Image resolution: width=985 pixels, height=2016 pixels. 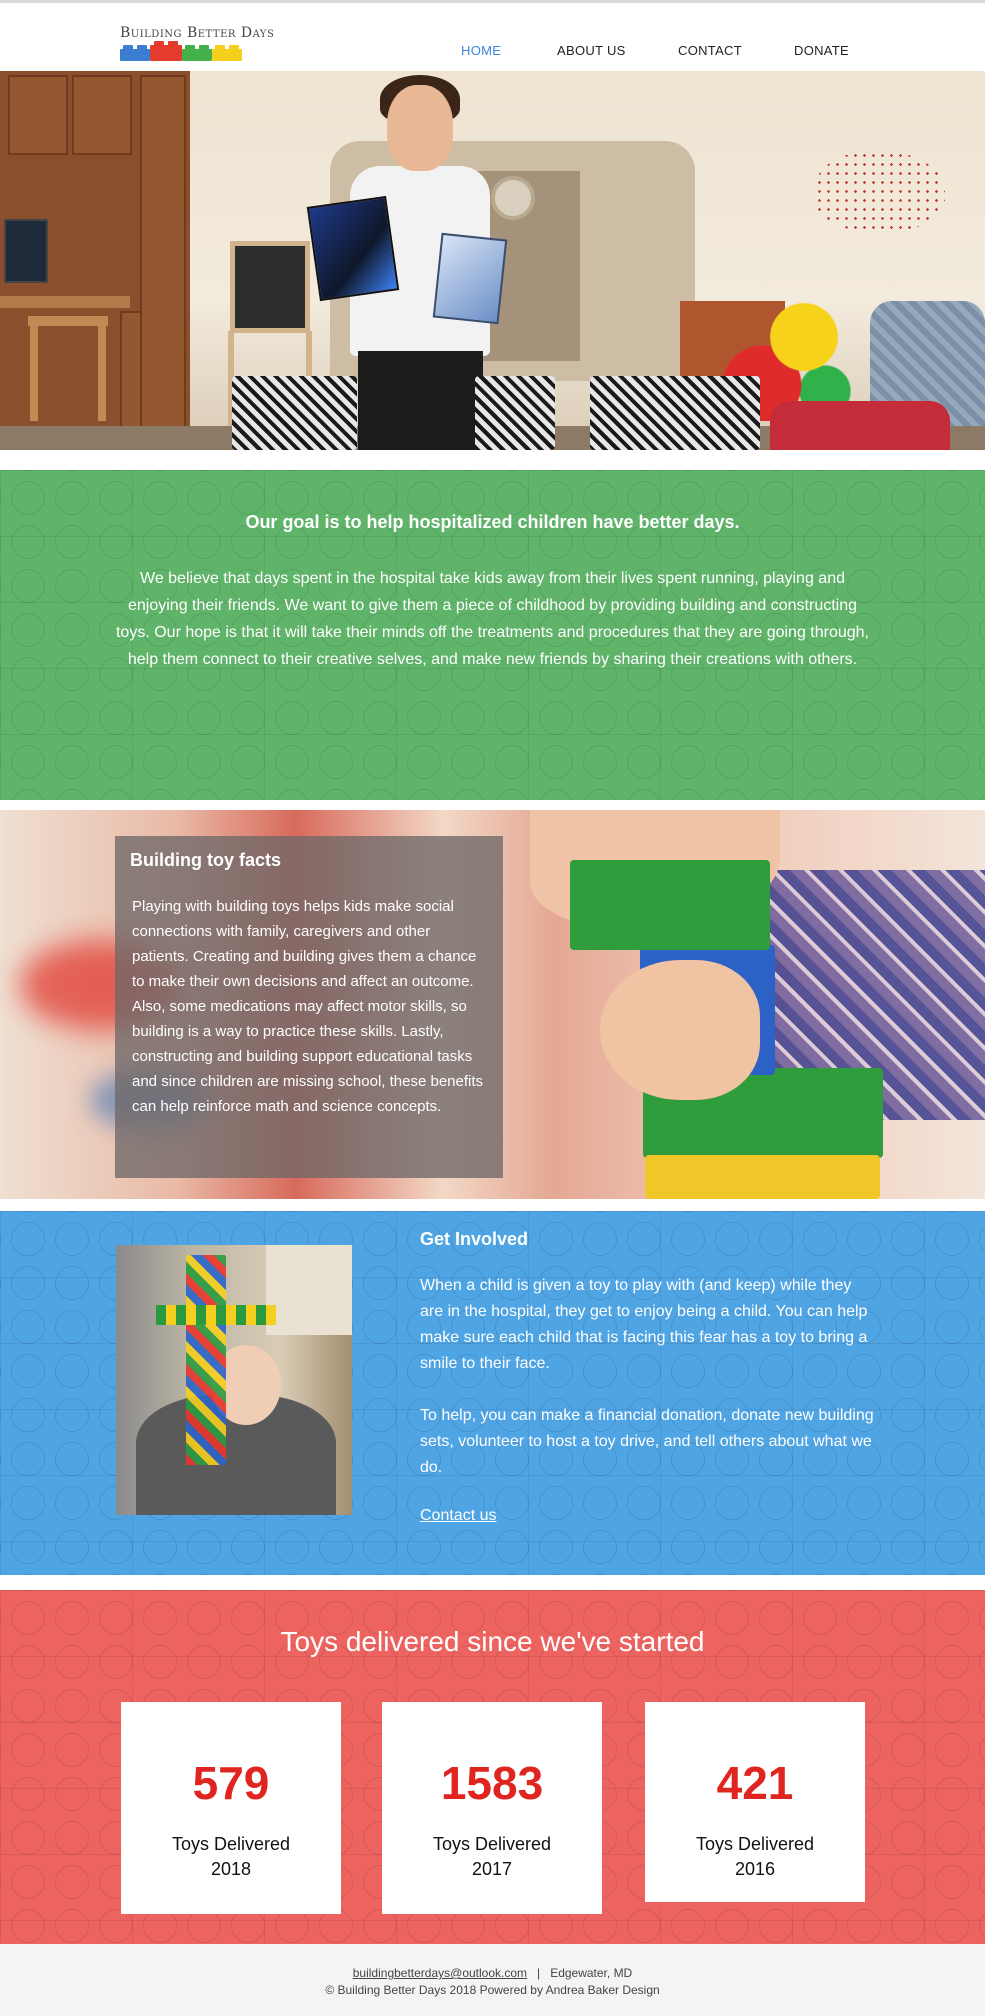 What do you see at coordinates (440, 1973) in the screenshot?
I see `footer-email-link: buildingbetterdays@outlook.com` at bounding box center [440, 1973].